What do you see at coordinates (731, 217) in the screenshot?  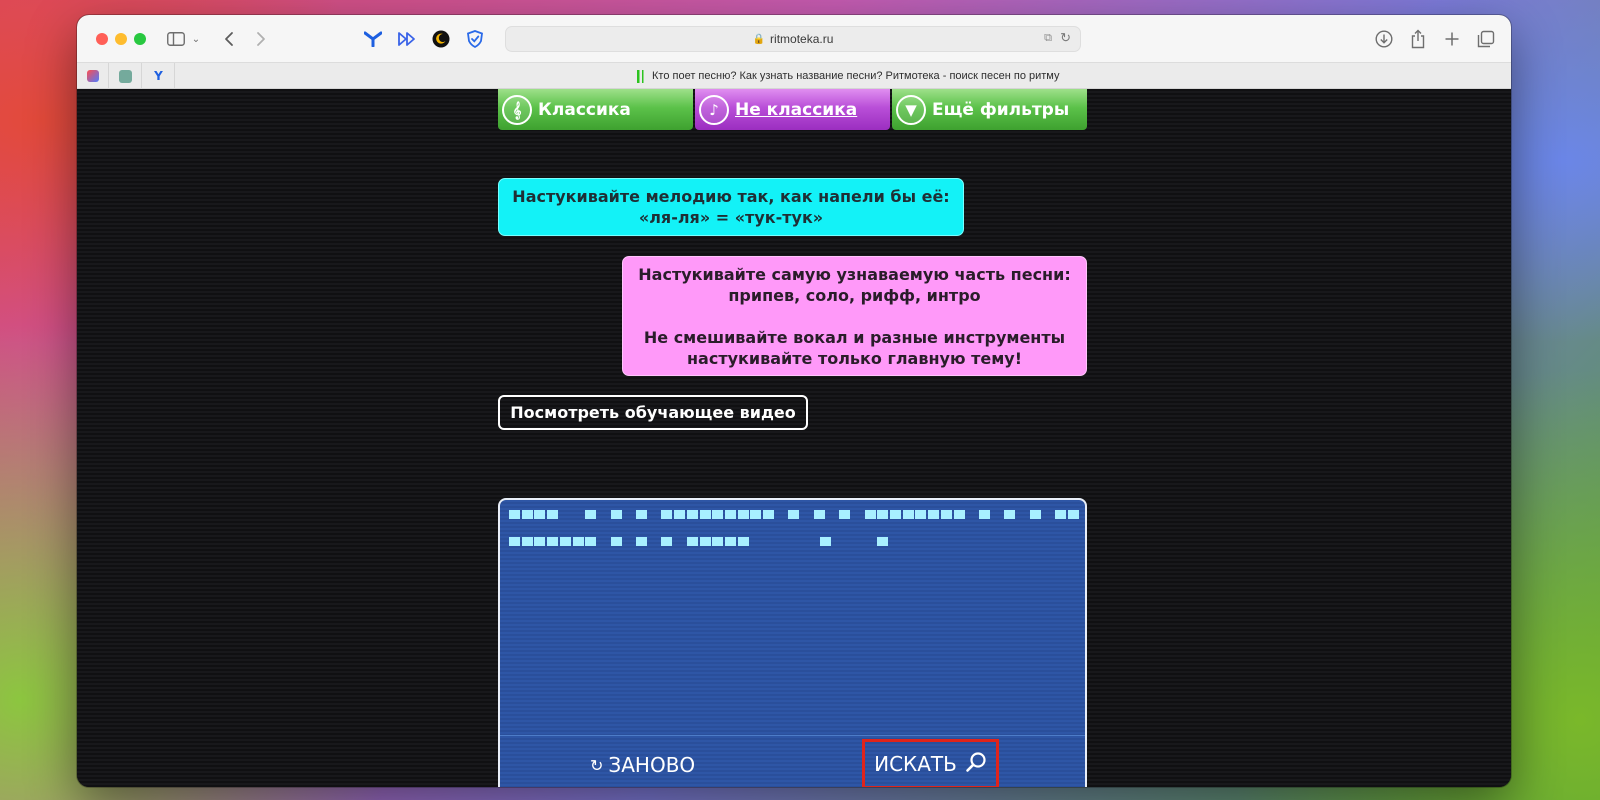 I see `melody-tip-line2: «ля-ля» = «тук-тук»` at bounding box center [731, 217].